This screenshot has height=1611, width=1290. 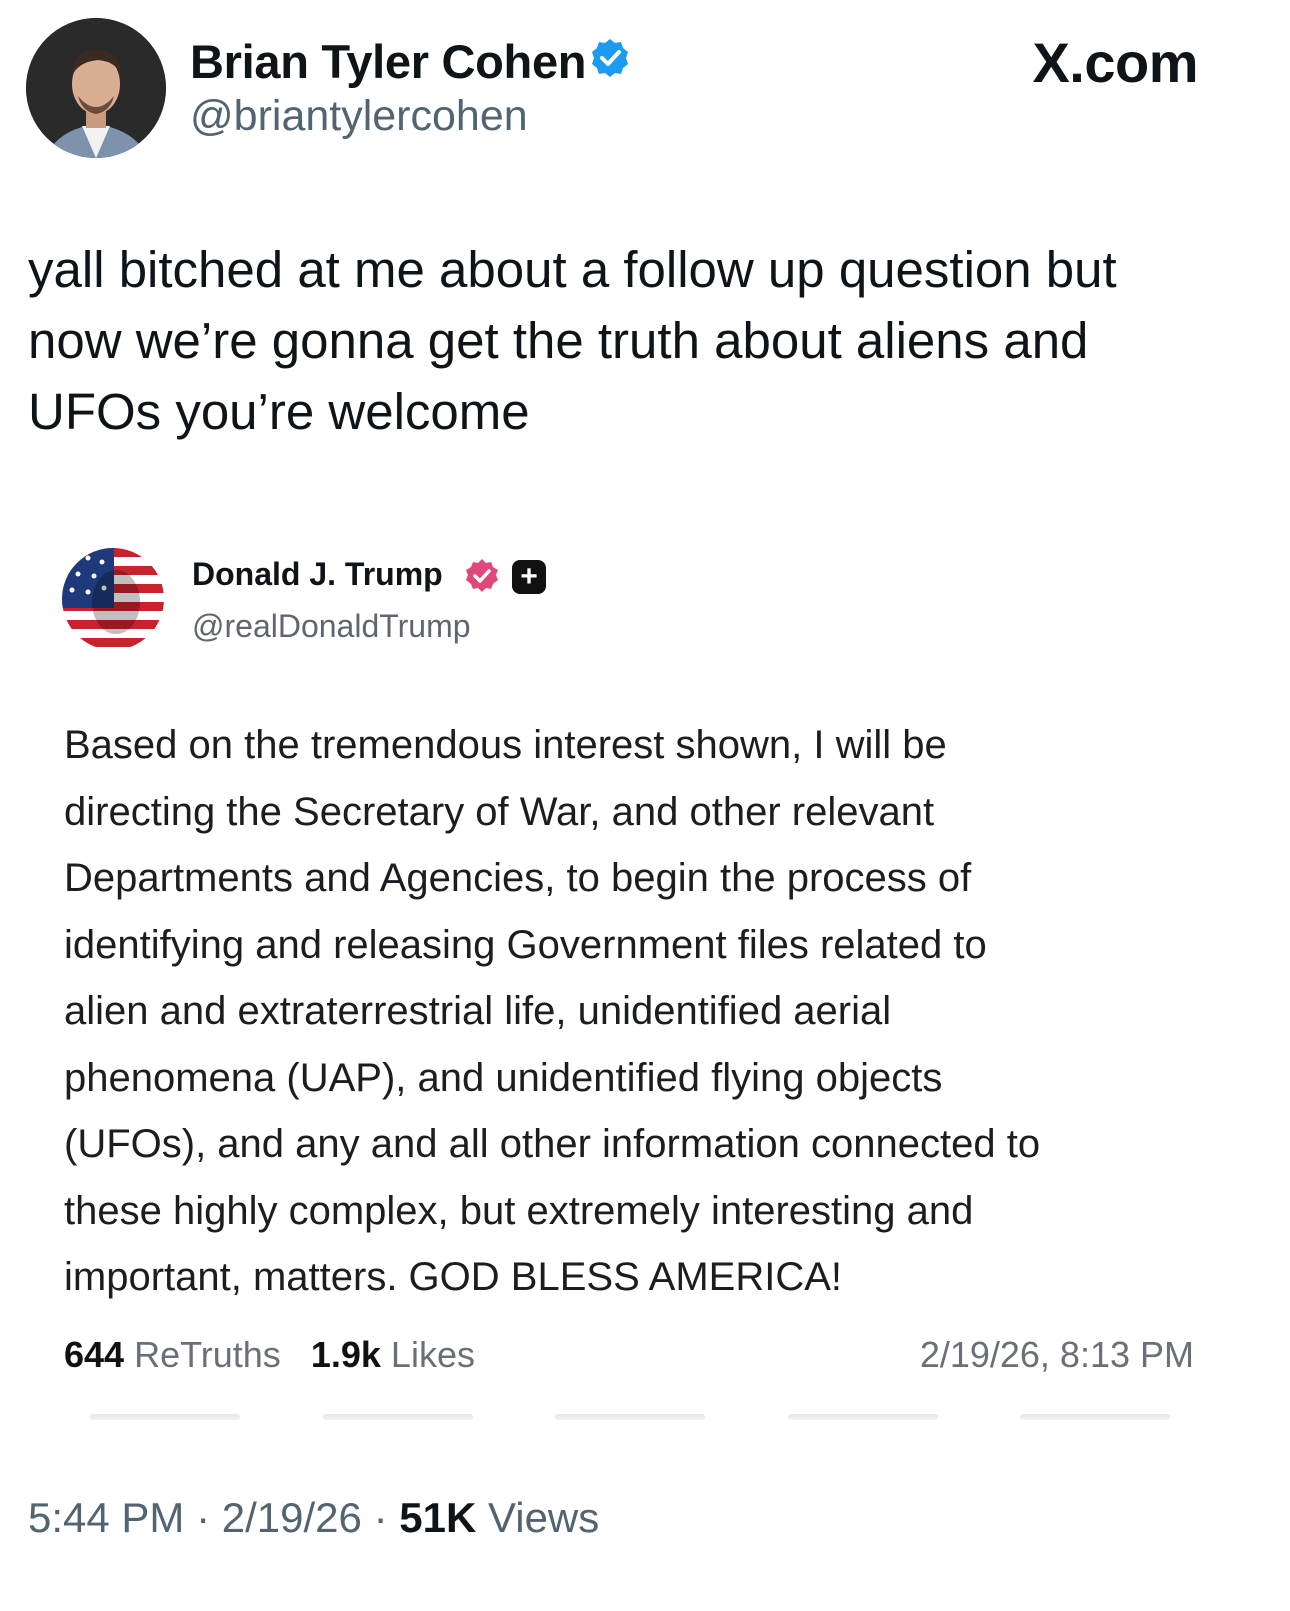 I want to click on embedded-action-like, so click(x=630, y=1417).